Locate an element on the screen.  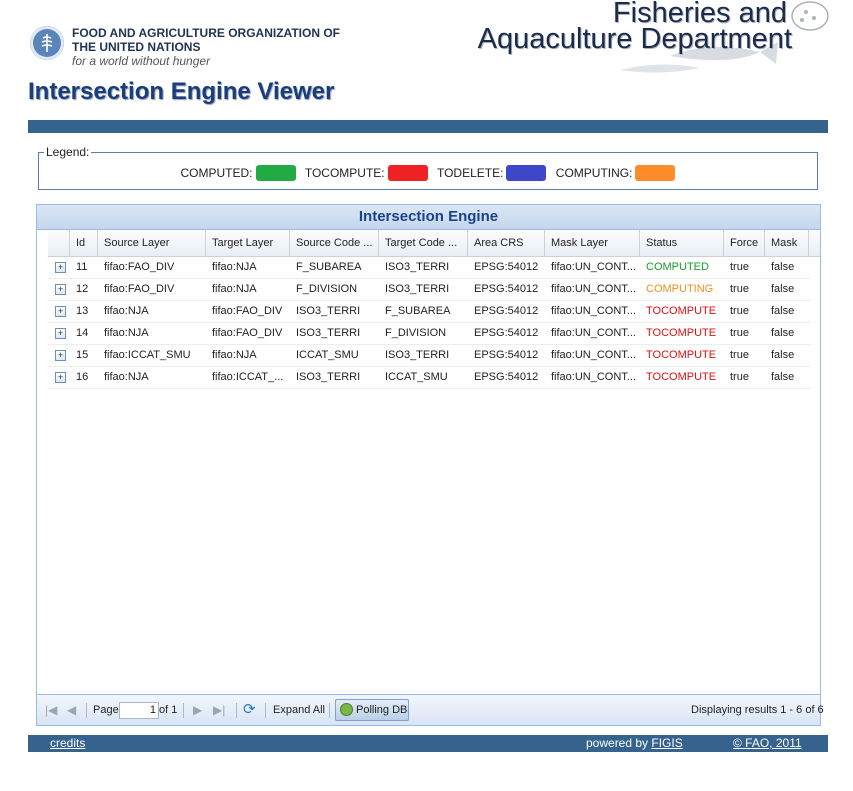
department-title: Fisheries and Aquaculture Department is located at coordinates (635, 27).